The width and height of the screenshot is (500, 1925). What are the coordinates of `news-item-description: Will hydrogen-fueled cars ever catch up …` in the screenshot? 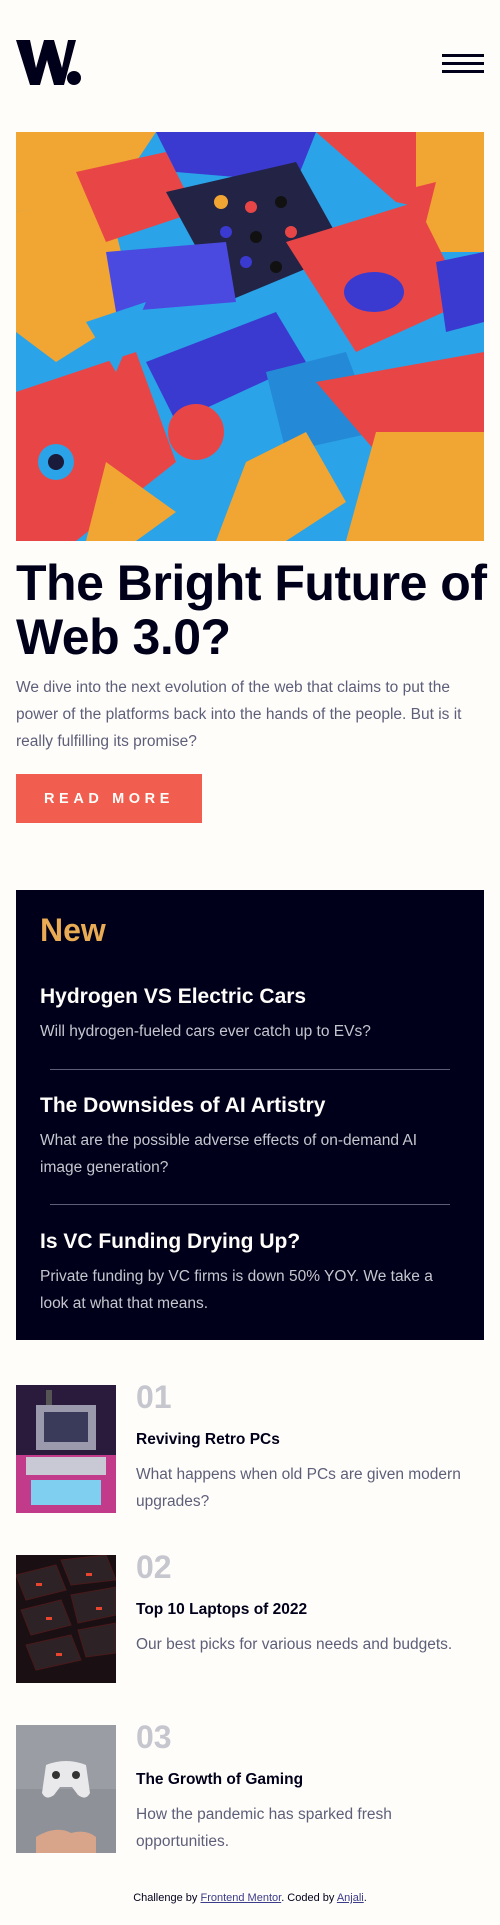 It's located at (205, 1031).